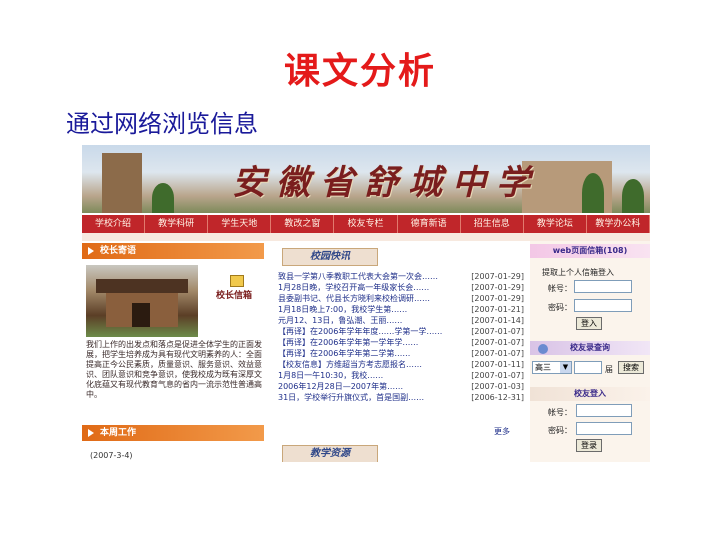 Image resolution: width=720 pixels, height=540 pixels. What do you see at coordinates (330, 453) in the screenshot?
I see `resource-header: 教学资源` at bounding box center [330, 453].